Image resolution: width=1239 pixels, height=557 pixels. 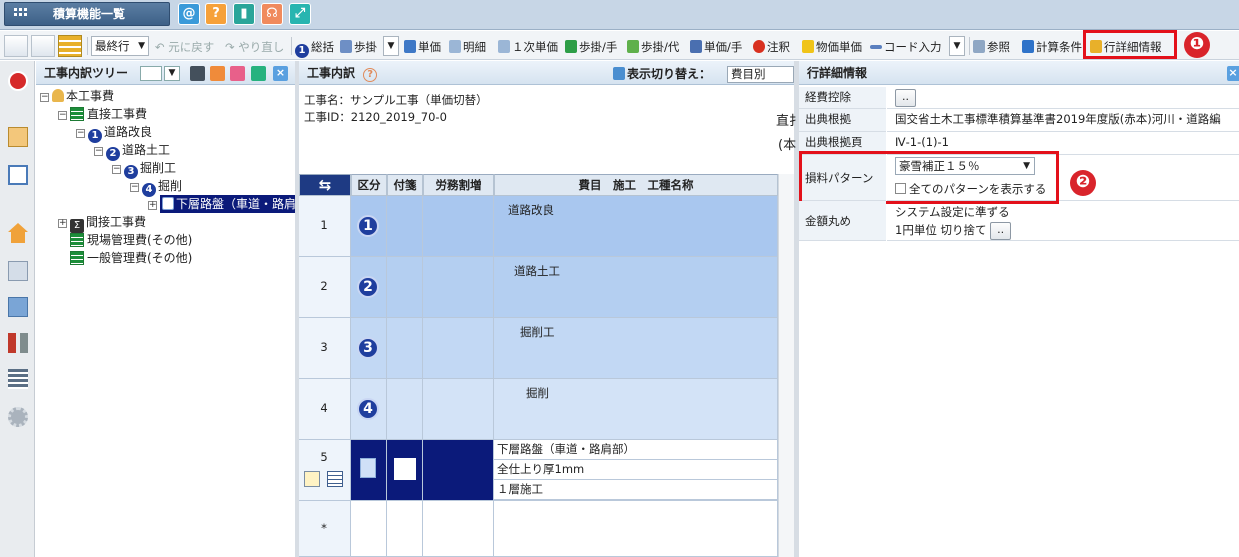 What do you see at coordinates (636, 226) in the screenshot?
I see `item-name-cell: 道路改良` at bounding box center [636, 226].